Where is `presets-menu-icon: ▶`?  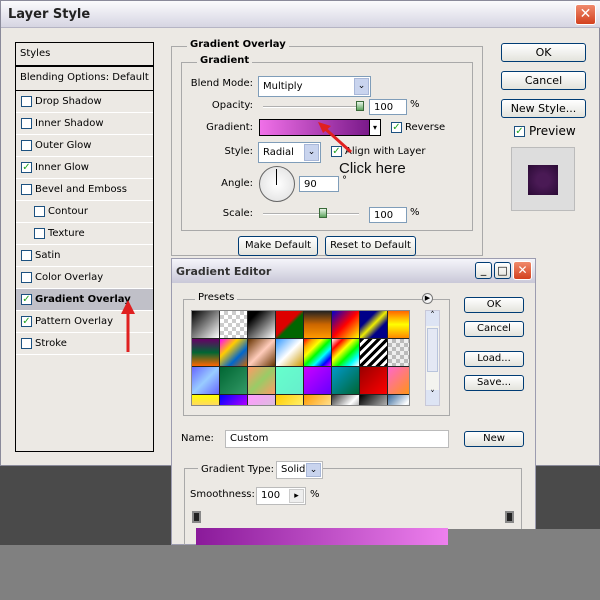
presets-menu-icon: ▶ is located at coordinates (427, 298).